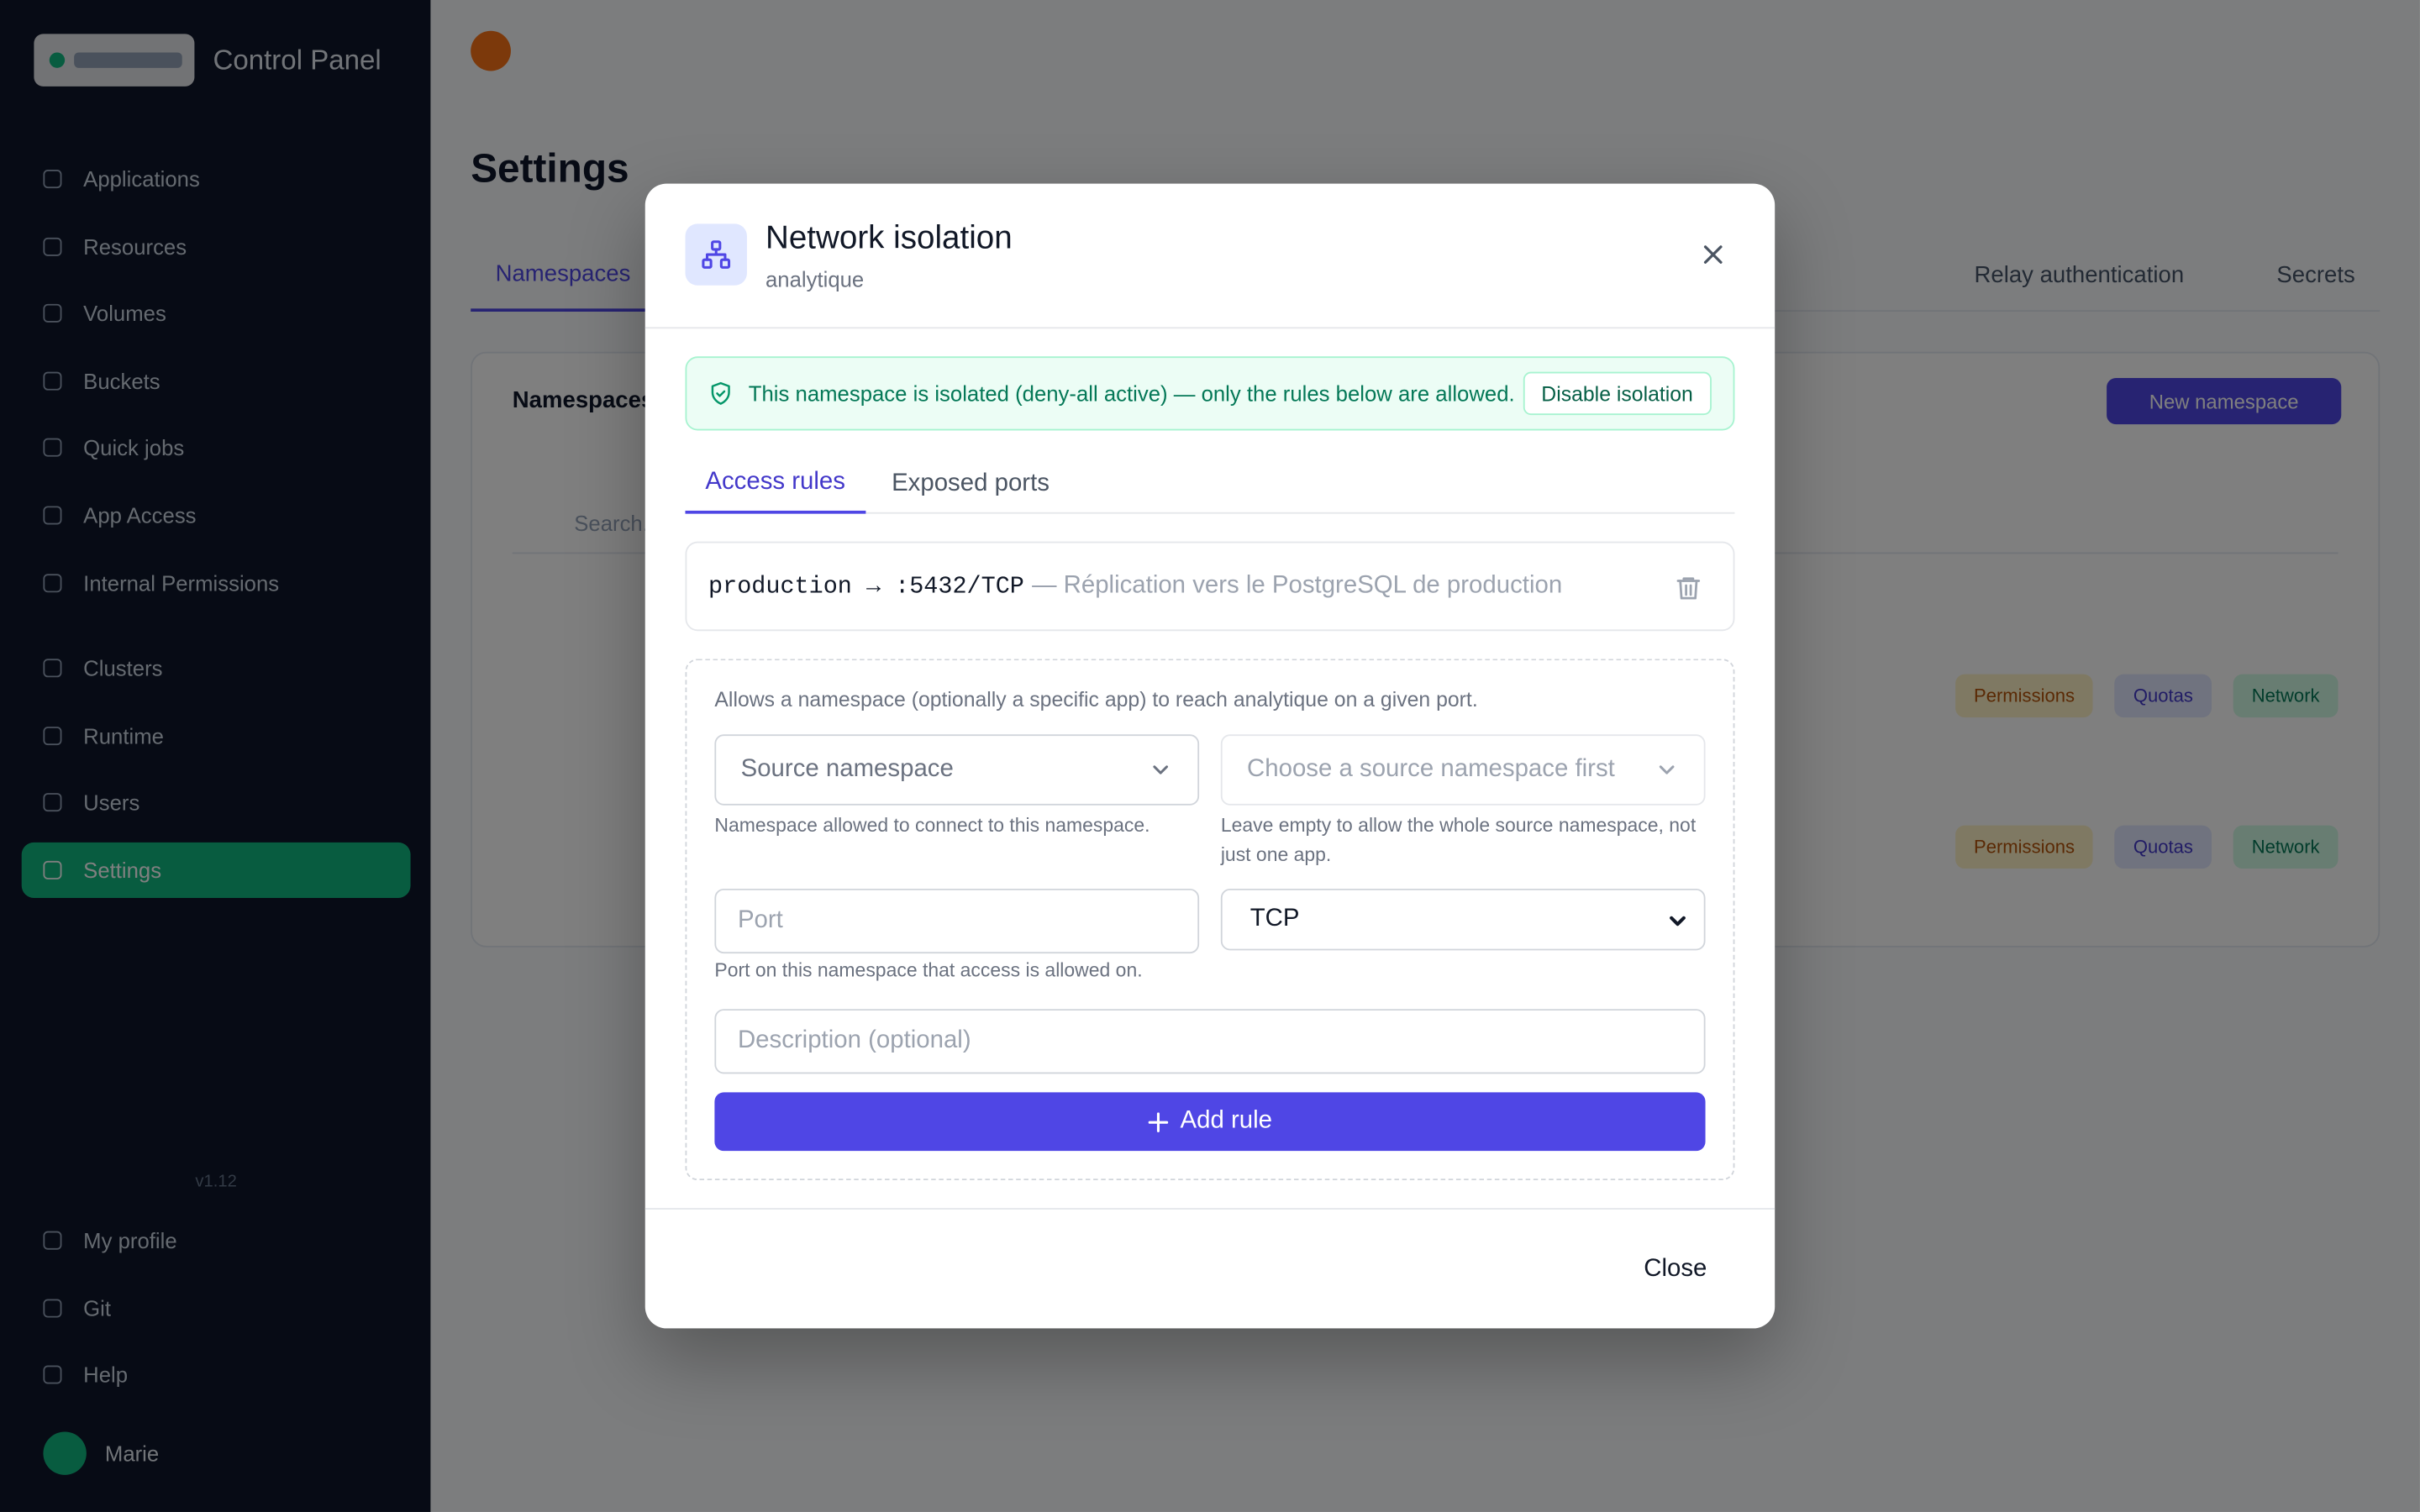 This screenshot has width=2420, height=1512. What do you see at coordinates (1676, 1270) in the screenshot?
I see `close-button: Close` at bounding box center [1676, 1270].